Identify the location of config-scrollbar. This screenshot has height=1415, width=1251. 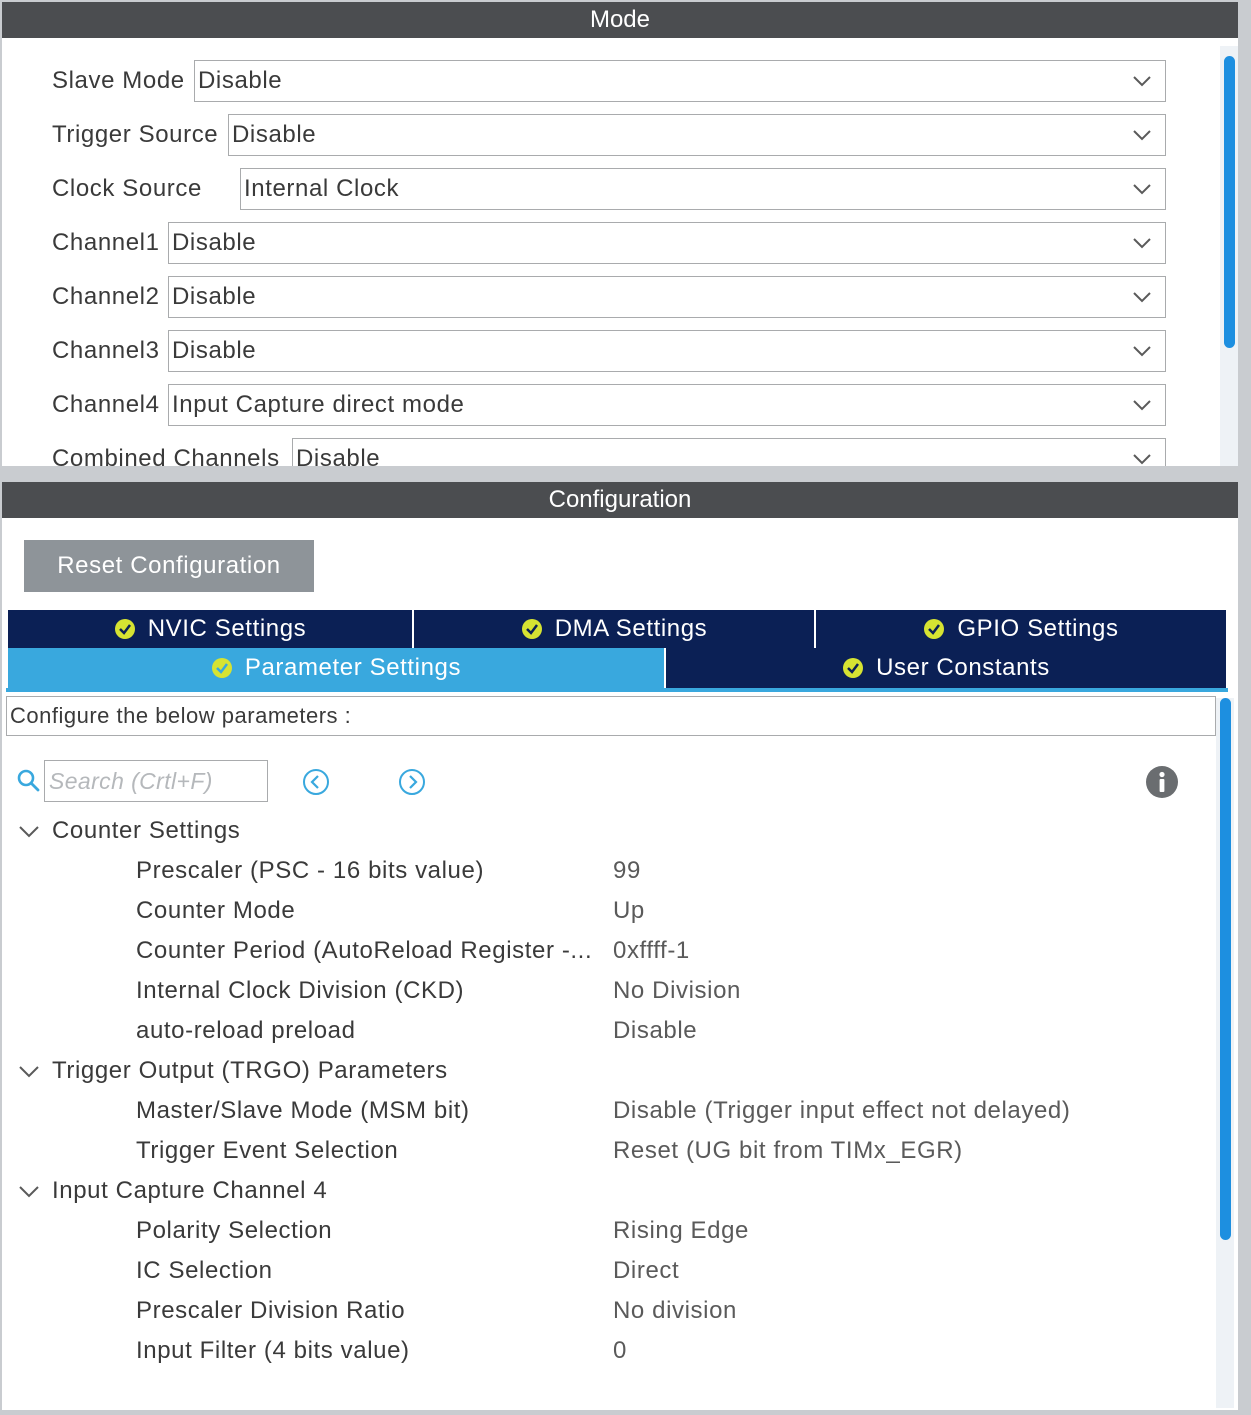
(1225, 1053).